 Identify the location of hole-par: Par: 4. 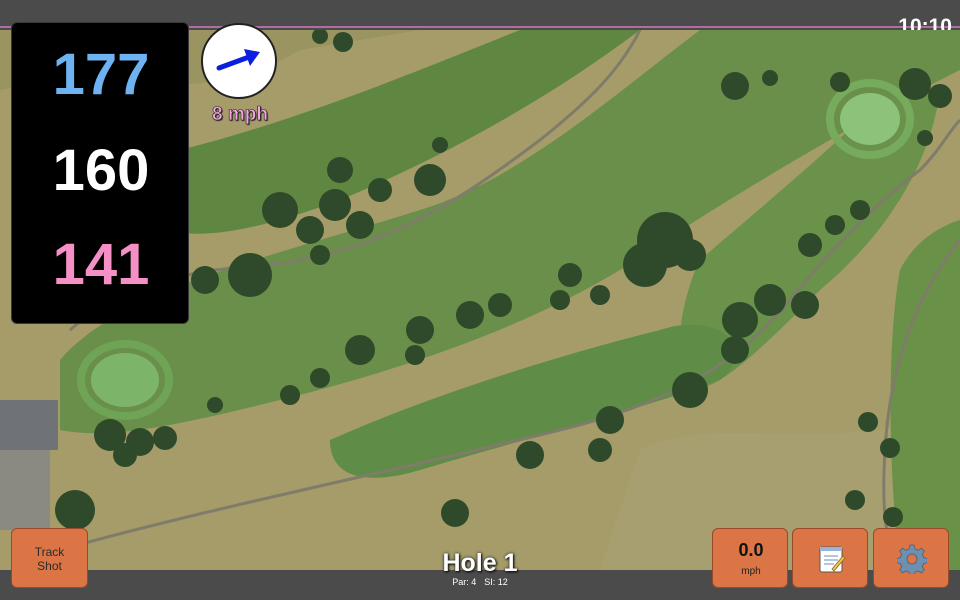
(464, 582).